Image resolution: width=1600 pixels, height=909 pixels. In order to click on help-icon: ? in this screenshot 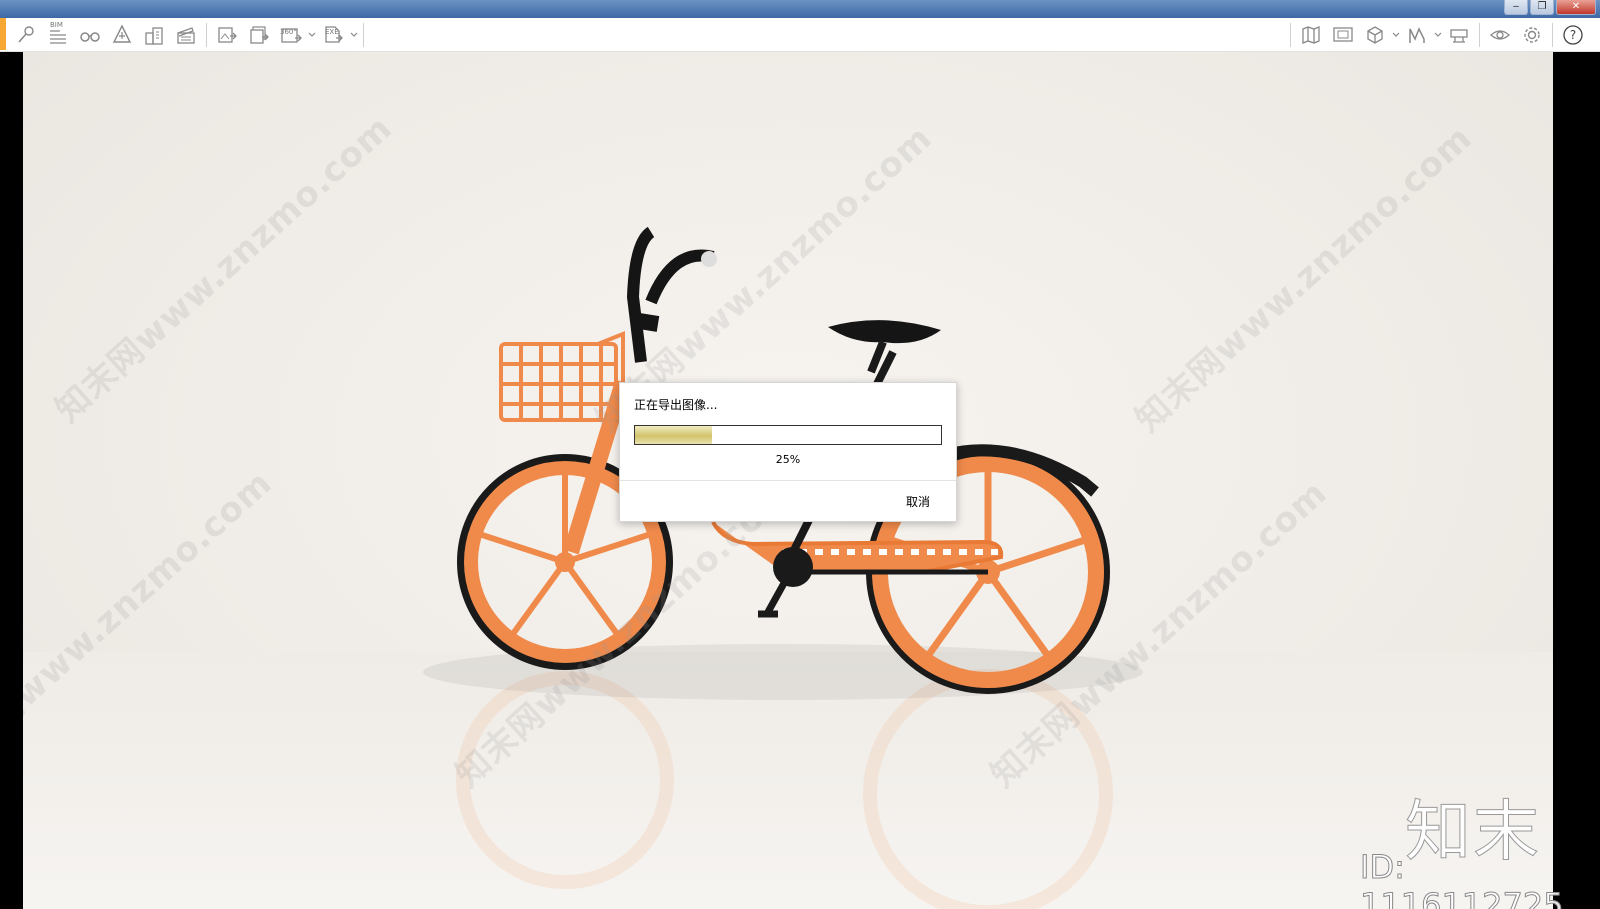, I will do `click(1573, 35)`.